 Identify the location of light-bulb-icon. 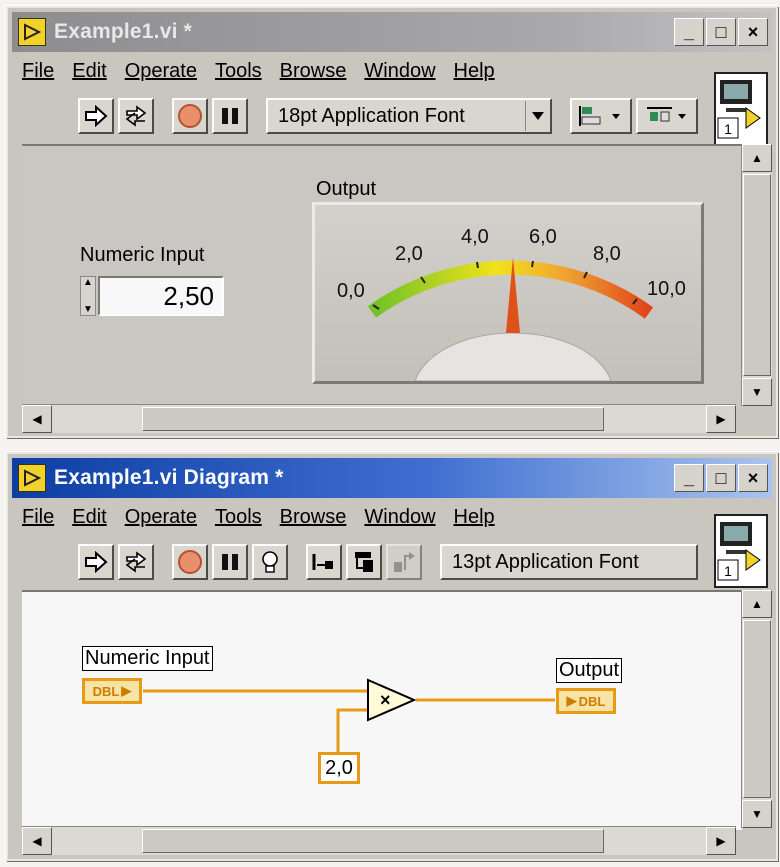
(270, 562).